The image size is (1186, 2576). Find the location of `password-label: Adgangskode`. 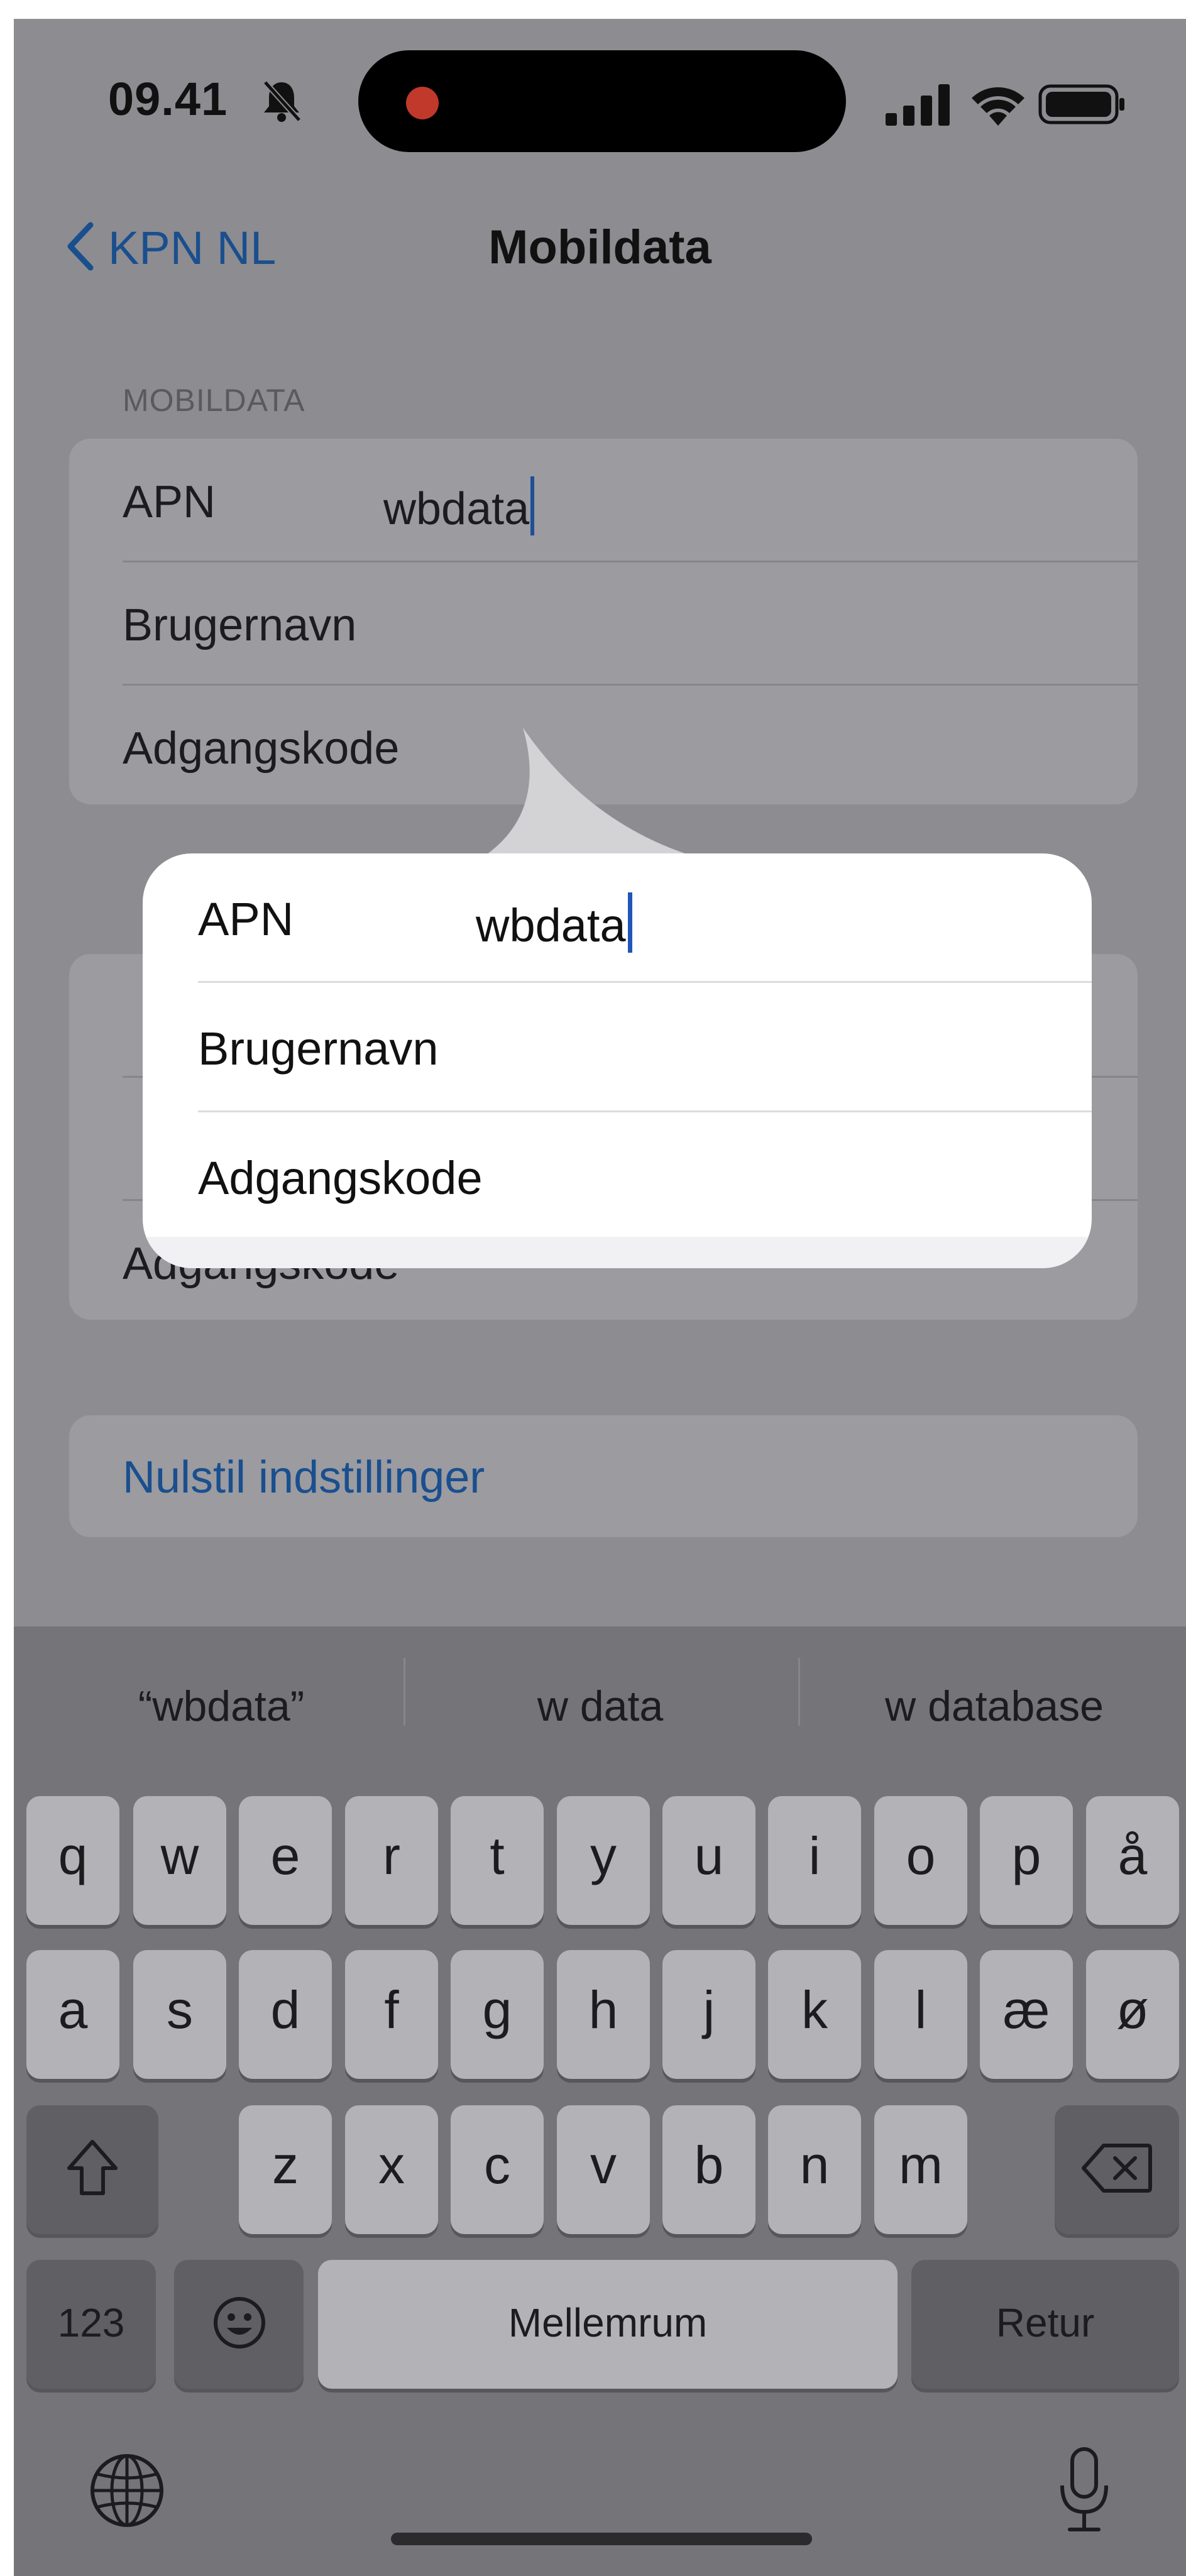

password-label: Adgangskode is located at coordinates (261, 748).